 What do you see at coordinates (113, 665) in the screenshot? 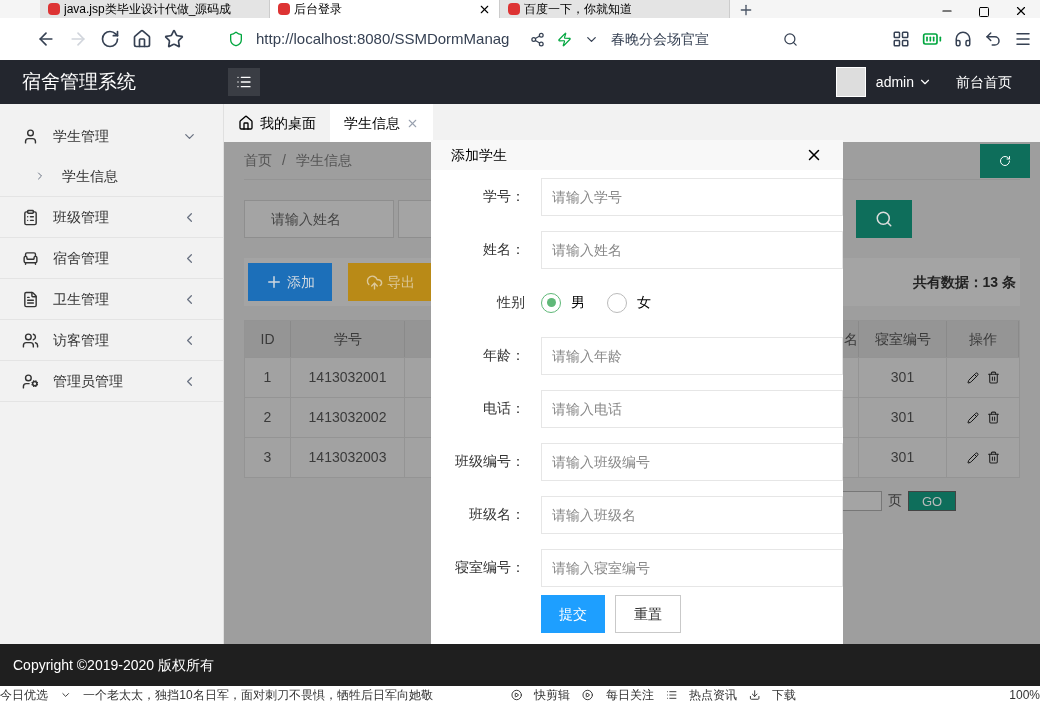
I see `footer-copyright: Copyright ©2019-2020 版权所有` at bounding box center [113, 665].